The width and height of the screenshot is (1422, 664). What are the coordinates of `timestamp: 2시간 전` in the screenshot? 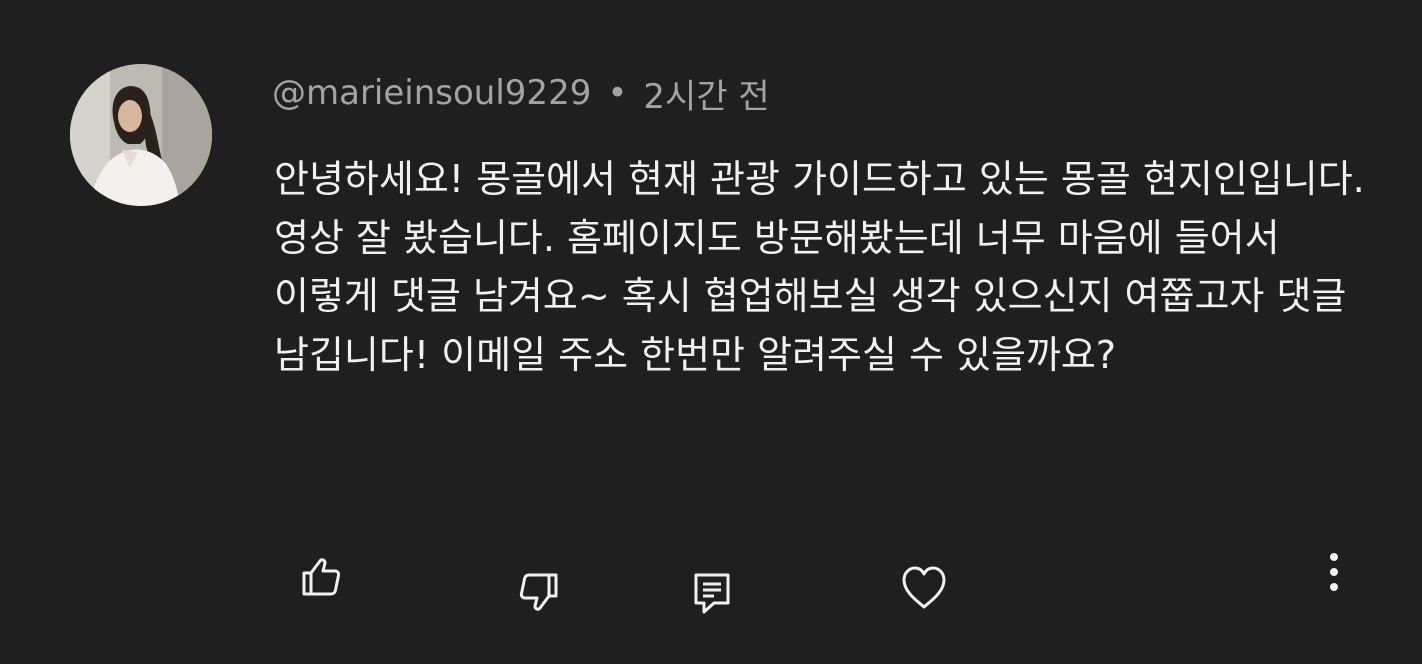 It's located at (706, 93).